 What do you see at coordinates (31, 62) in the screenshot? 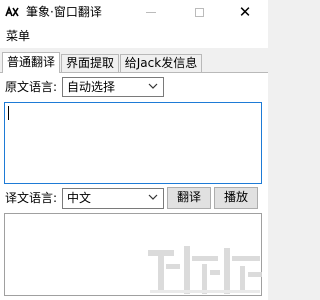
I see `tab-normal-translate: 普通翻译` at bounding box center [31, 62].